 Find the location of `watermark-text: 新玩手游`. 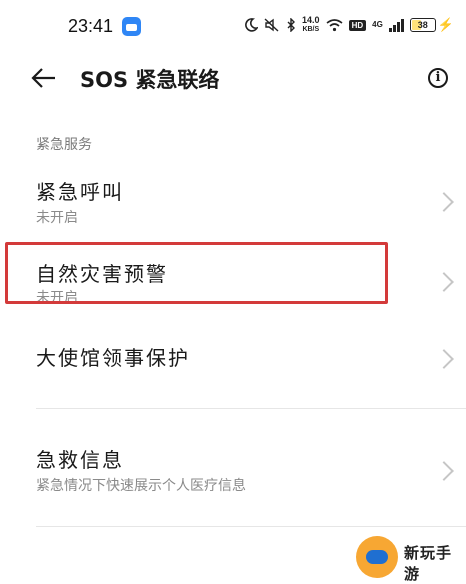

watermark-text: 新玩手游 is located at coordinates (428, 563).